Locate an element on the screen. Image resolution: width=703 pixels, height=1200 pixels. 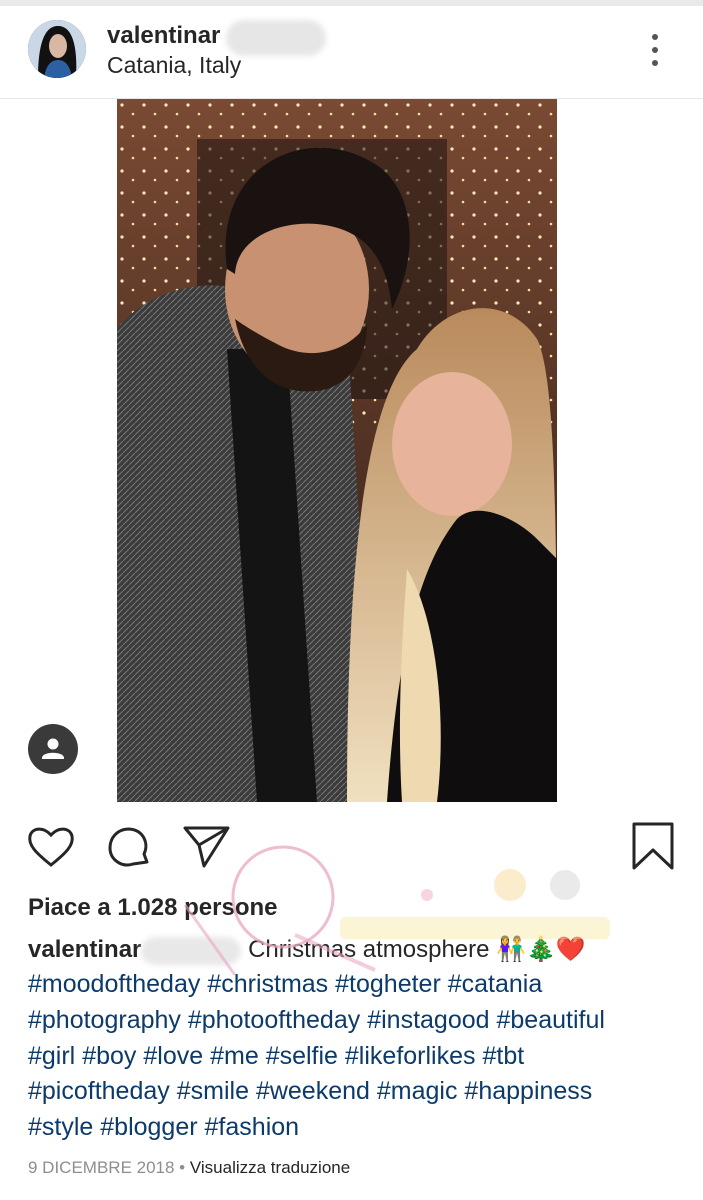
hashtag: #christmas is located at coordinates (267, 984).